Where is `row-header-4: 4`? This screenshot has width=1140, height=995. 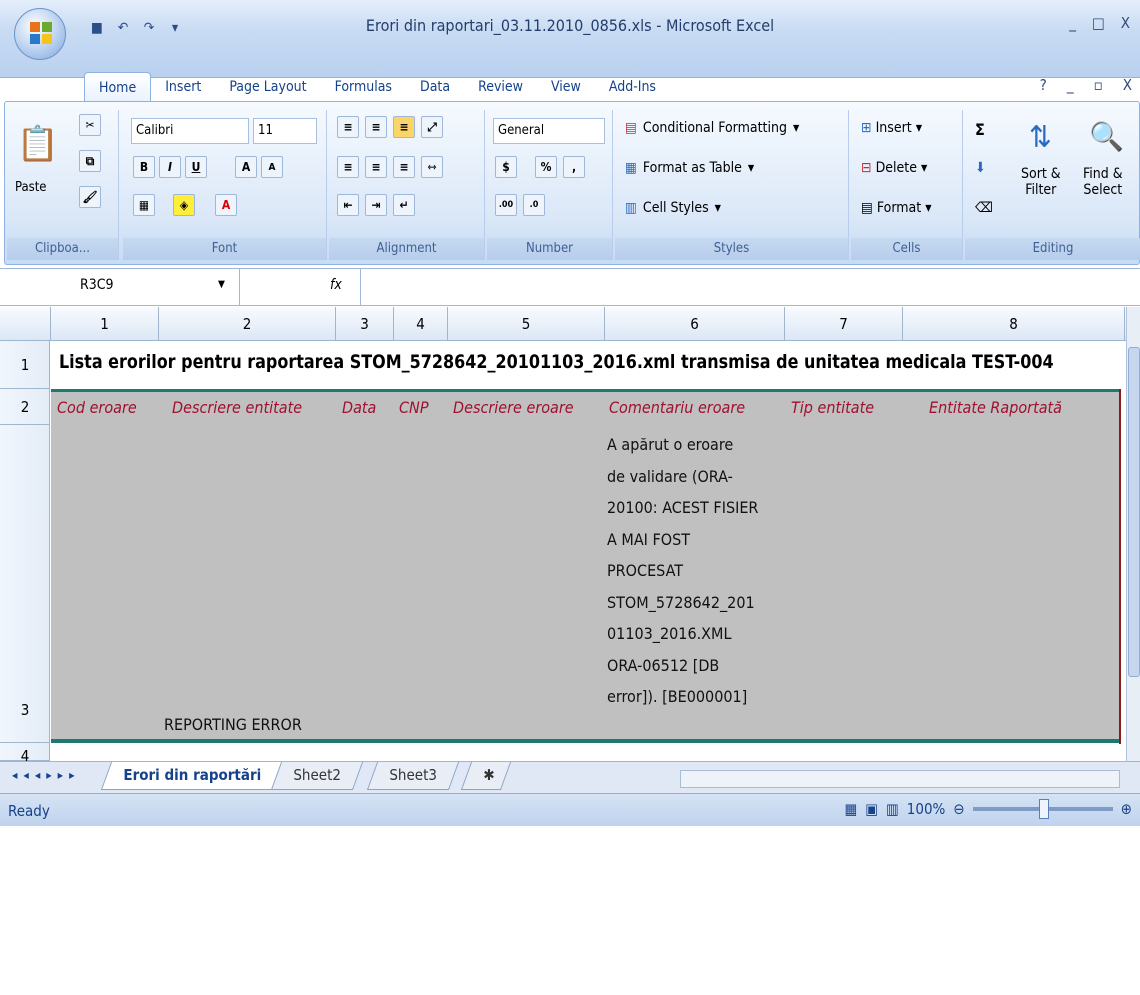 row-header-4: 4 is located at coordinates (25, 754).